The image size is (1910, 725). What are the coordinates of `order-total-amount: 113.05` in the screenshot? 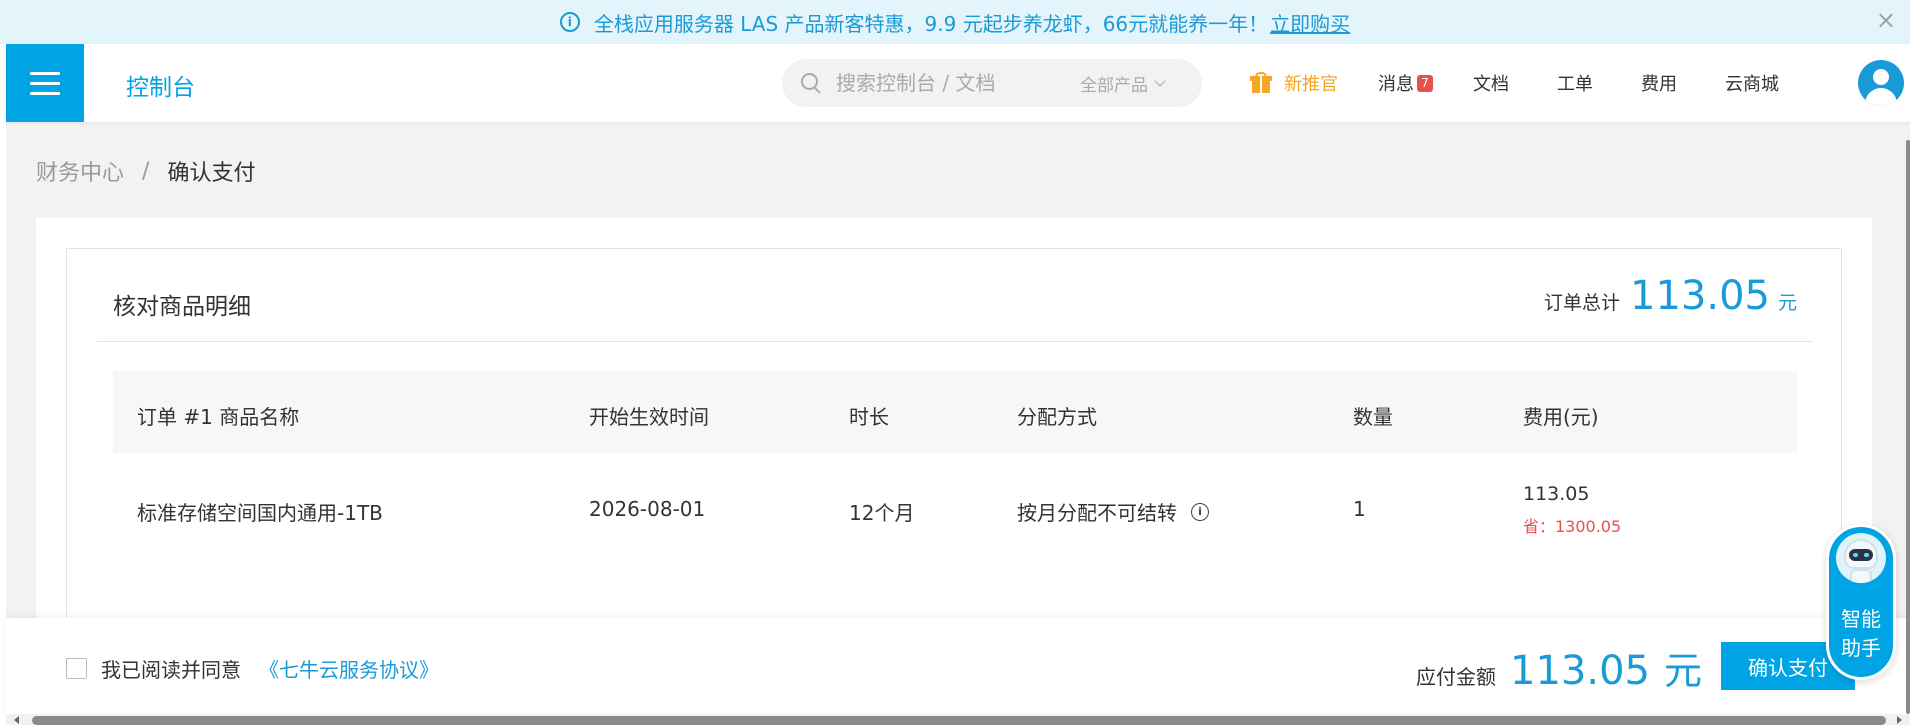 It's located at (1700, 296).